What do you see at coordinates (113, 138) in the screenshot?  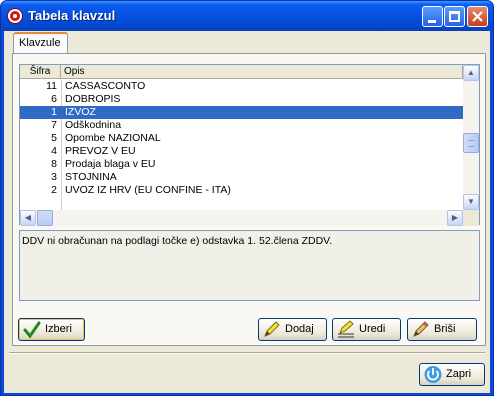 I see `cell-opis: Opombe NAZIONAL` at bounding box center [113, 138].